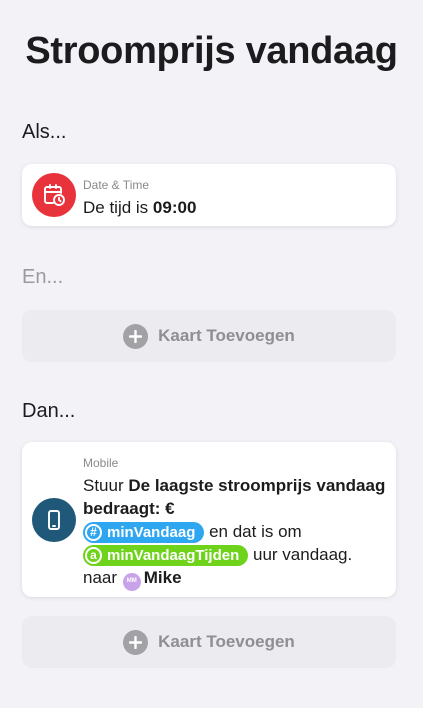 The width and height of the screenshot is (423, 708). What do you see at coordinates (209, 195) in the screenshot?
I see `trigger-card: Date & Time De tijd is 09:00` at bounding box center [209, 195].